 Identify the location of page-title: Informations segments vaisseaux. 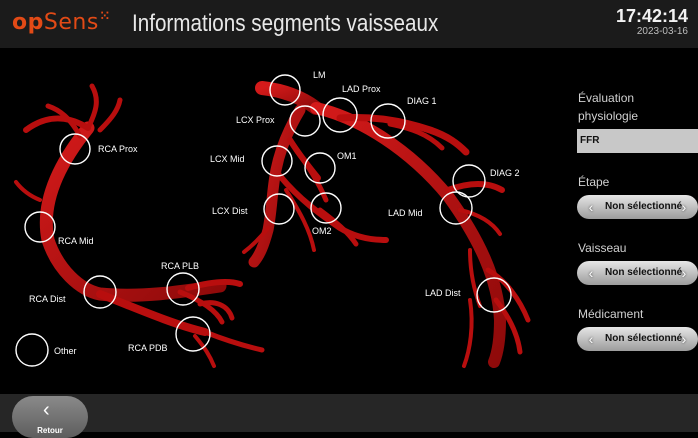
(285, 23).